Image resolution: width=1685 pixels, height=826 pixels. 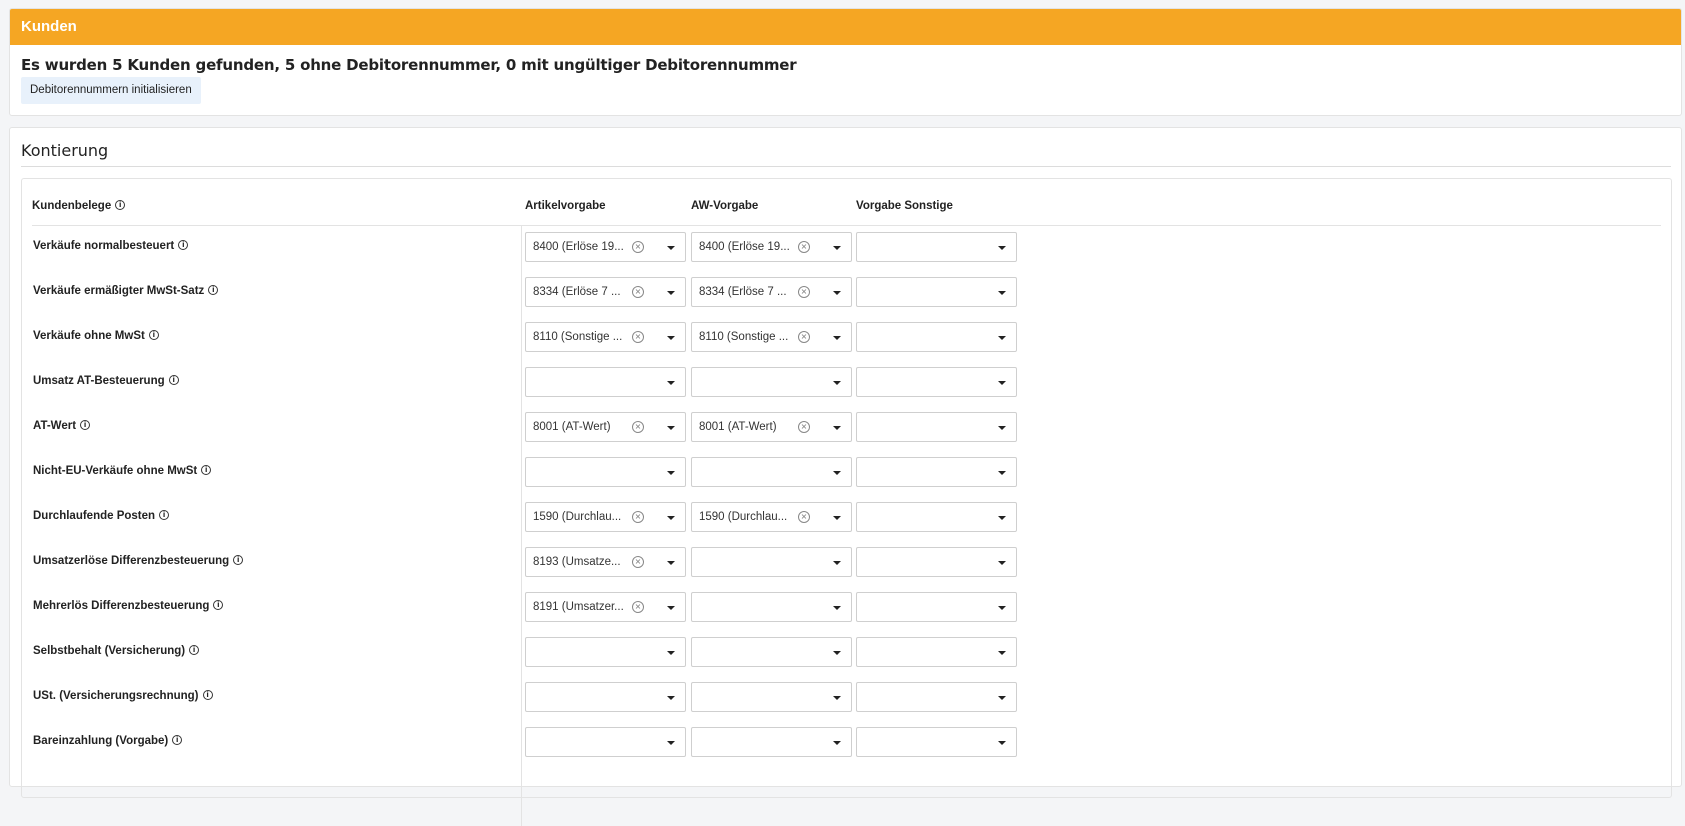 What do you see at coordinates (605, 427) in the screenshot?
I see `artikel-select: 8001 (AT-Wert) ×` at bounding box center [605, 427].